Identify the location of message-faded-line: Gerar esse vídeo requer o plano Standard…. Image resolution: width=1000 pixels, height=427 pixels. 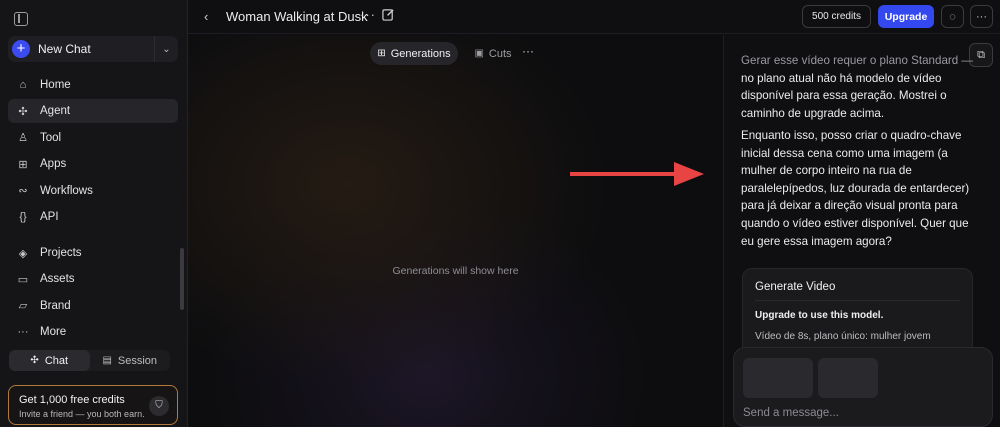
(857, 60).